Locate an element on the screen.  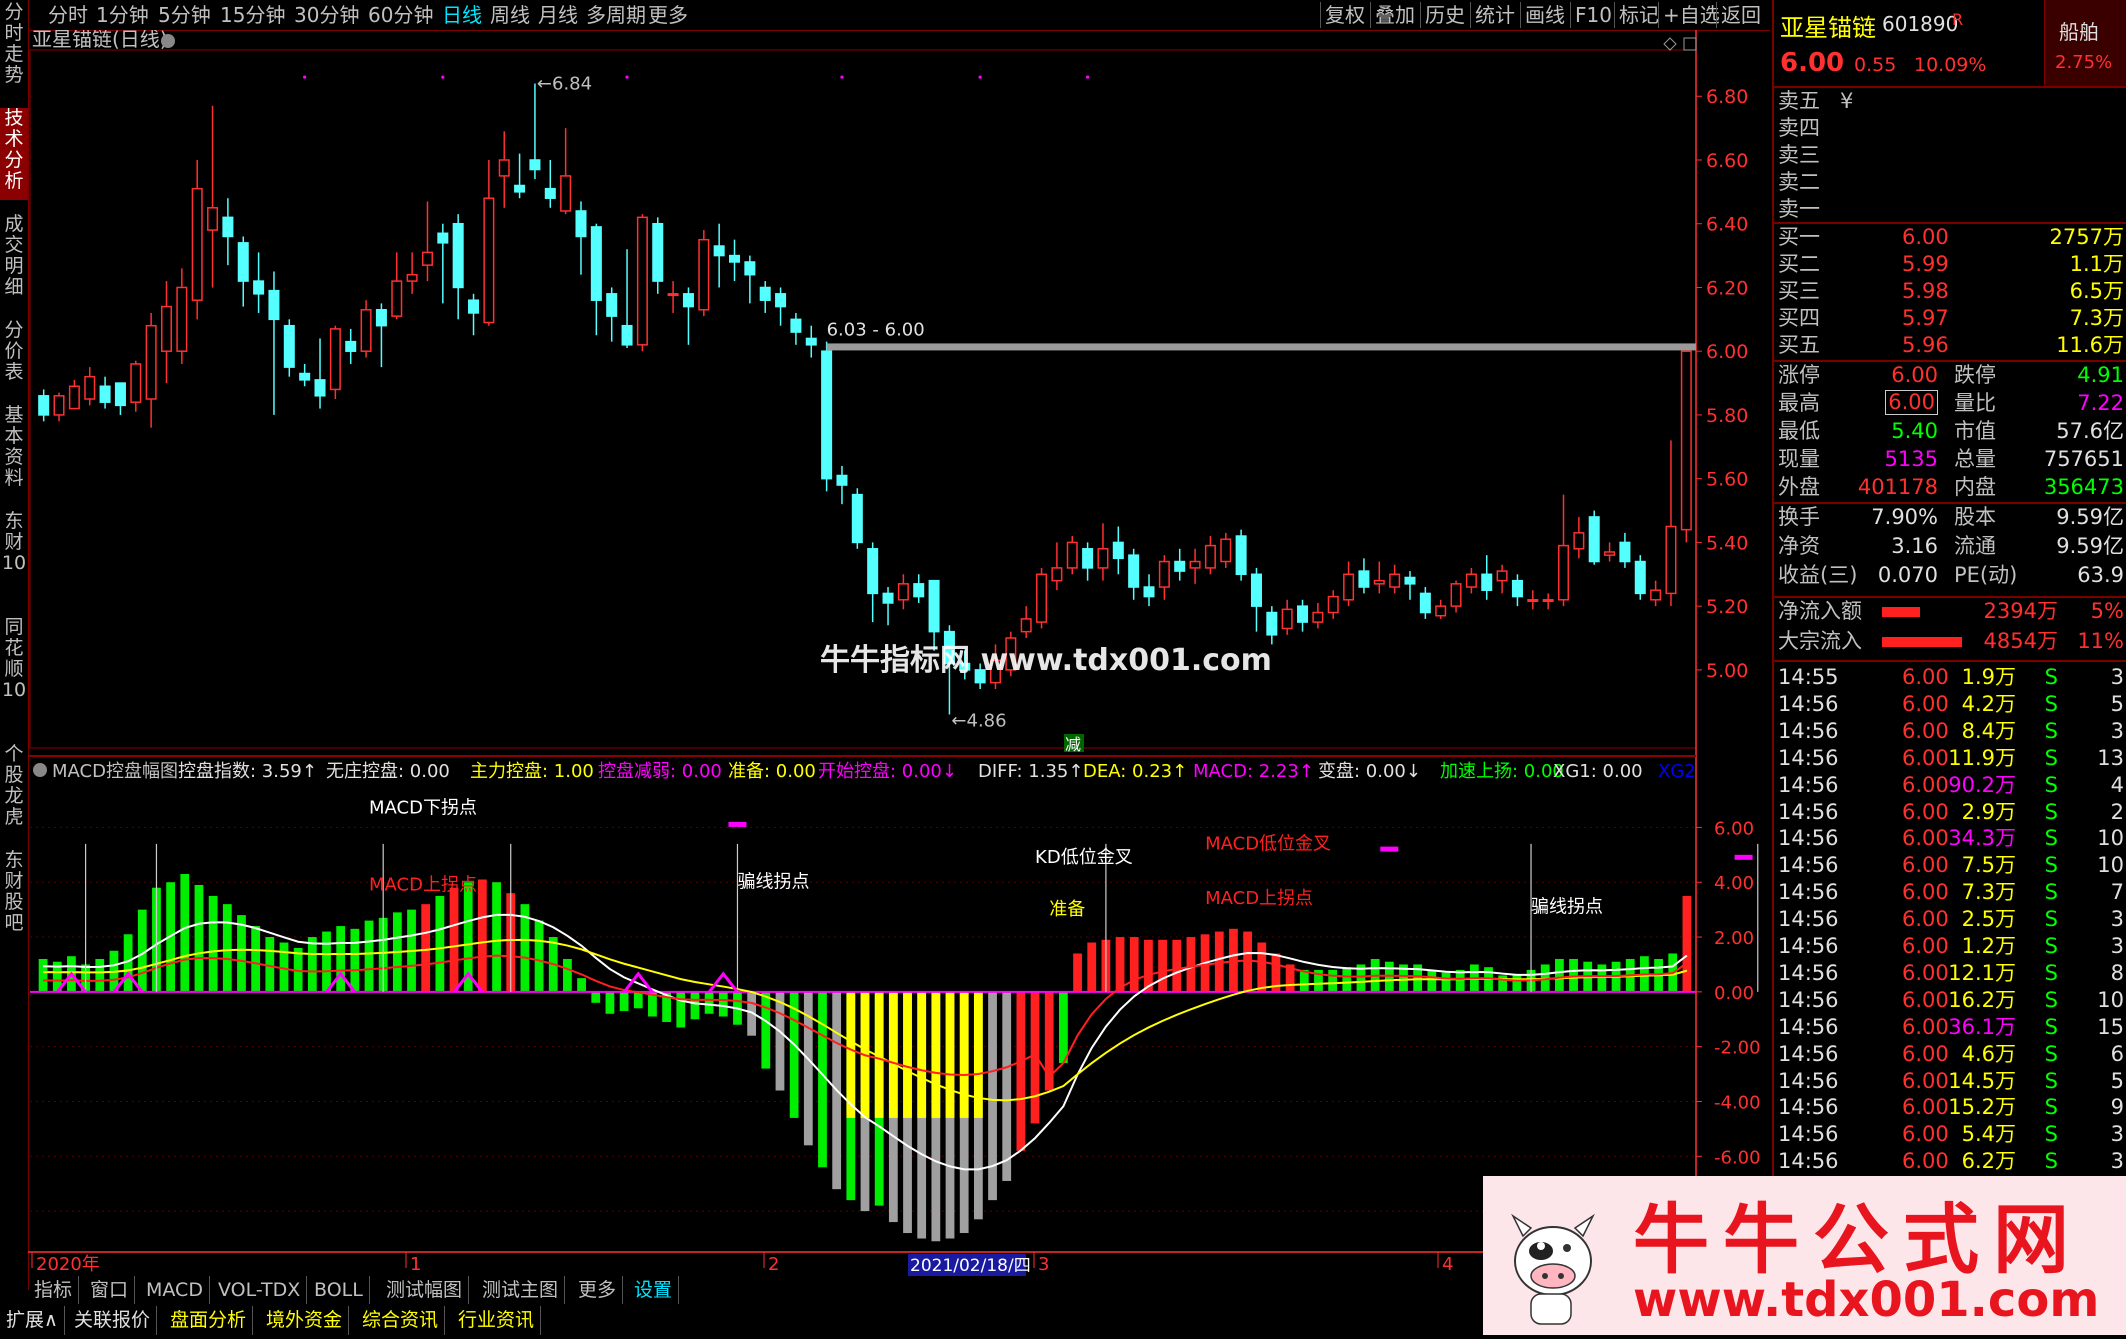
status-tab-2: 盘面分析 is located at coordinates (209, 1320).